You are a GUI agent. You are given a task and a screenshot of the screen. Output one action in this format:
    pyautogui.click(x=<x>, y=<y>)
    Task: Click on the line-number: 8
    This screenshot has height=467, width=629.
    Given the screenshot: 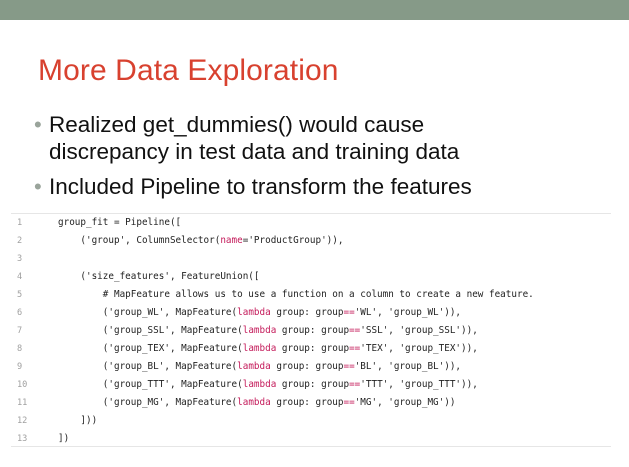 What is the action you would take?
    pyautogui.click(x=20, y=349)
    